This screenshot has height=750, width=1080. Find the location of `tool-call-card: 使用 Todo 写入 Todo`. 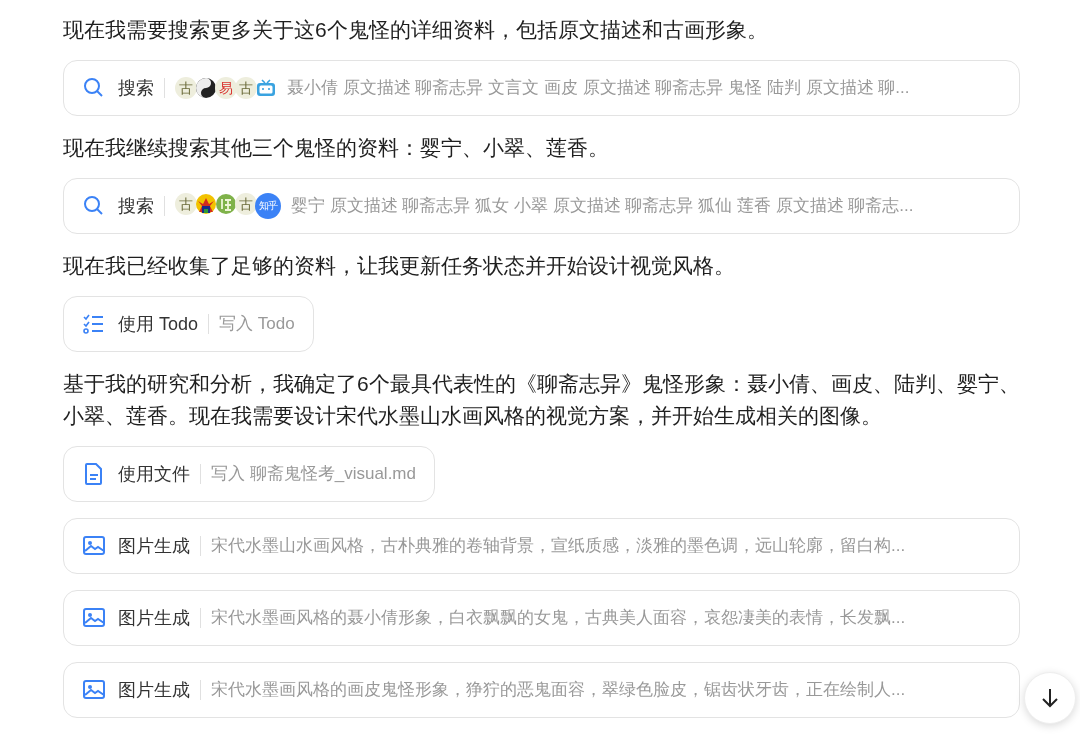

tool-call-card: 使用 Todo 写入 Todo is located at coordinates (188, 324).